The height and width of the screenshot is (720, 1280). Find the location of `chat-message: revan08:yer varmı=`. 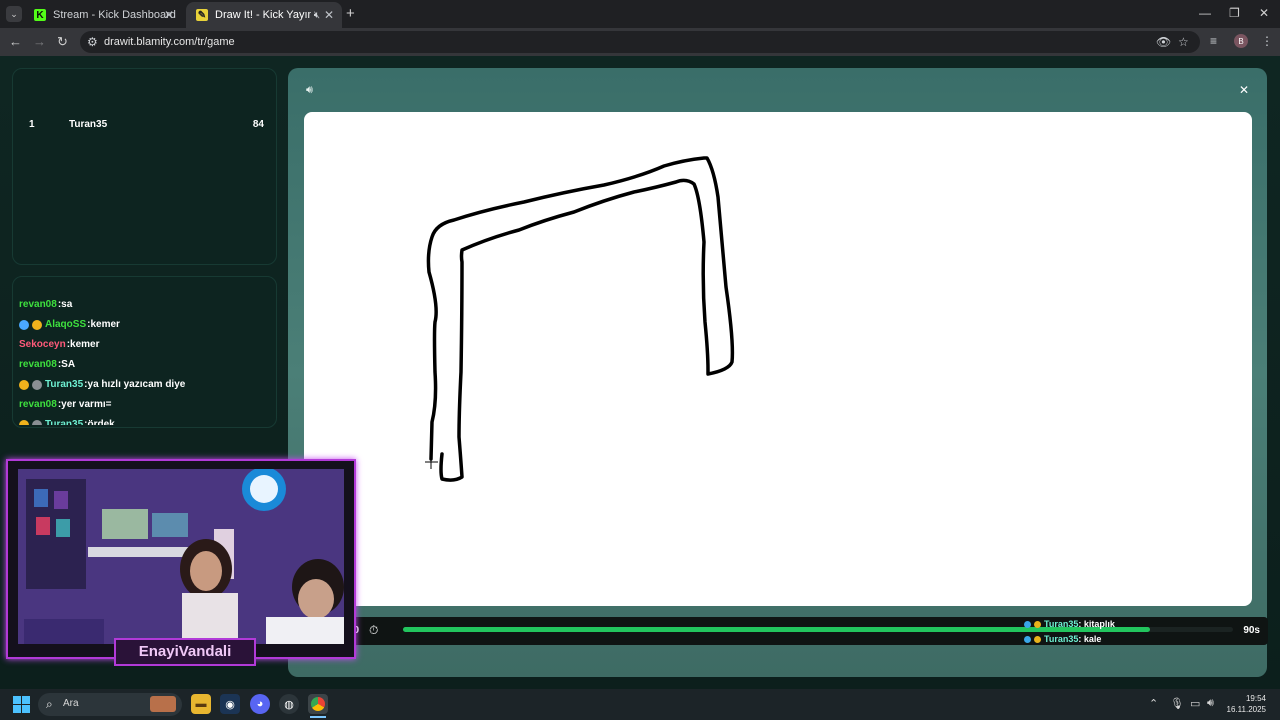

chat-message: revan08:yer varmı= is located at coordinates (65, 404).